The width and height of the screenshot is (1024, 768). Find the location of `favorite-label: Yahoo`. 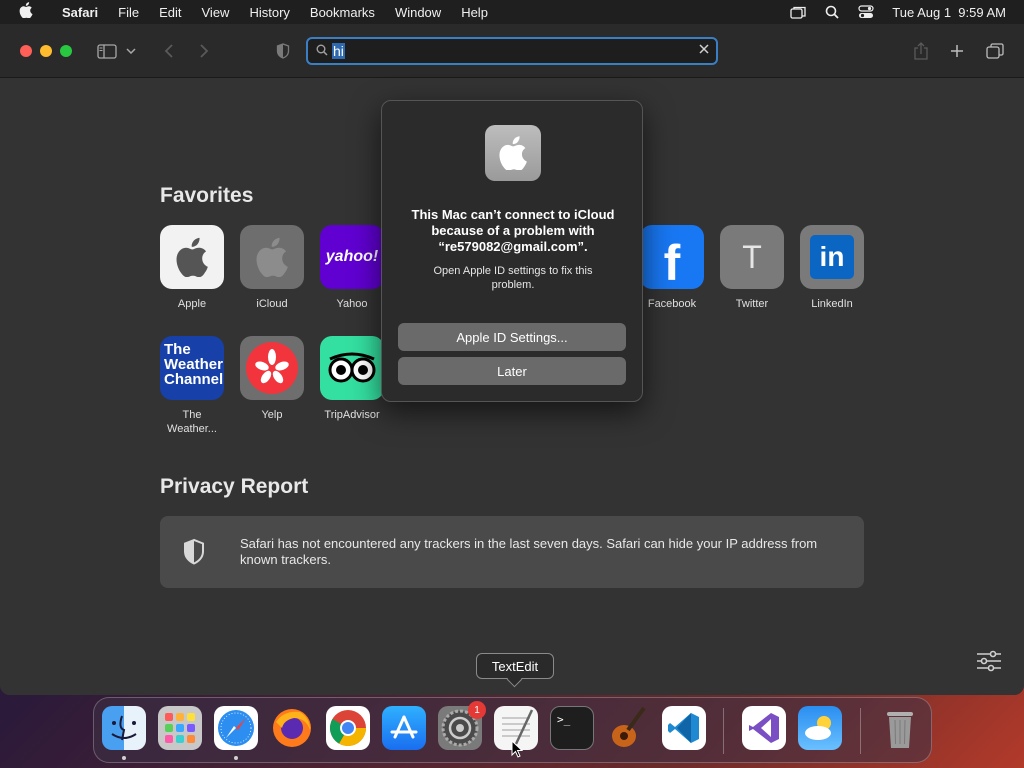

favorite-label: Yahoo is located at coordinates (352, 304).